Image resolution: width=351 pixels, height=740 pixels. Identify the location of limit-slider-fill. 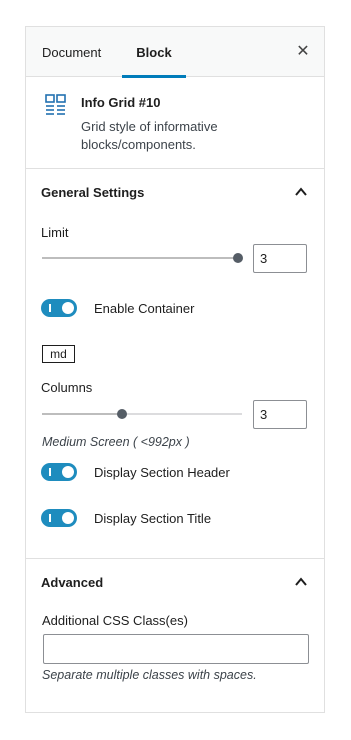
(140, 258).